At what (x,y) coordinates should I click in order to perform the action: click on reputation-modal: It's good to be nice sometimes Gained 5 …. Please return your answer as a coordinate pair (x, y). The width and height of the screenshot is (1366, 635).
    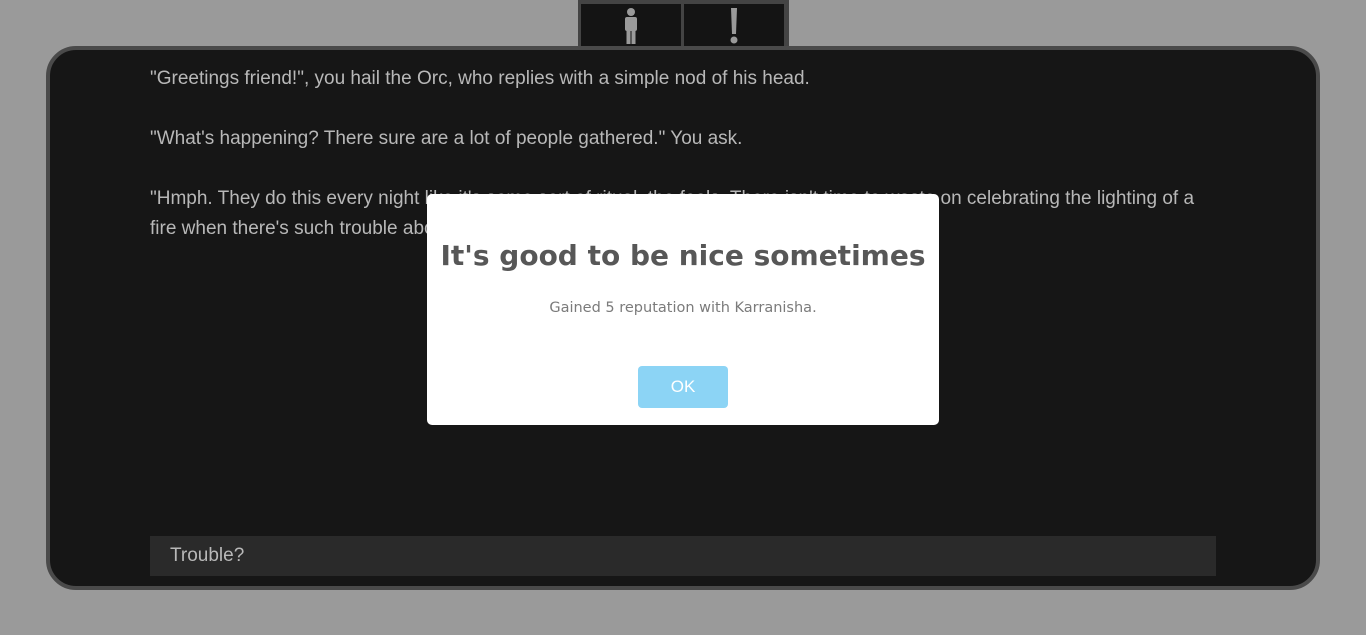
    Looking at the image, I should click on (683, 309).